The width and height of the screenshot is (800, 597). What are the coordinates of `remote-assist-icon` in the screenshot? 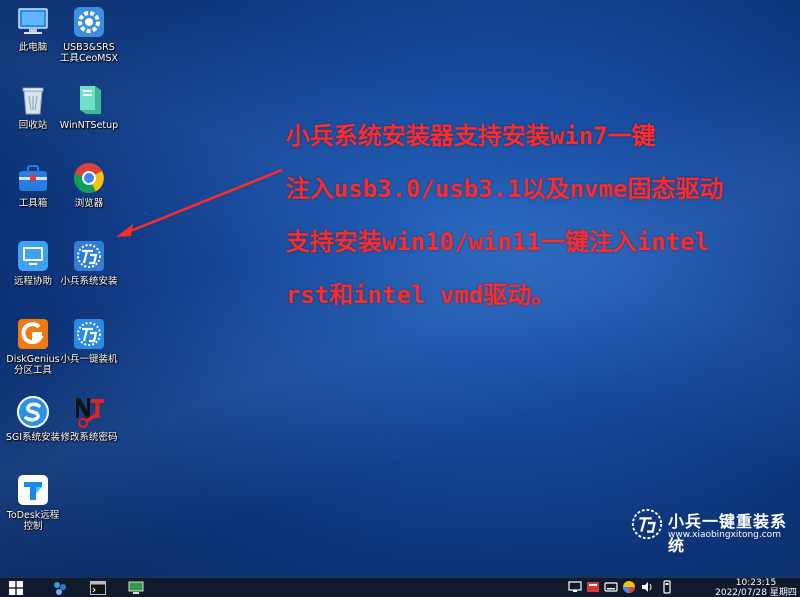 It's located at (33, 256).